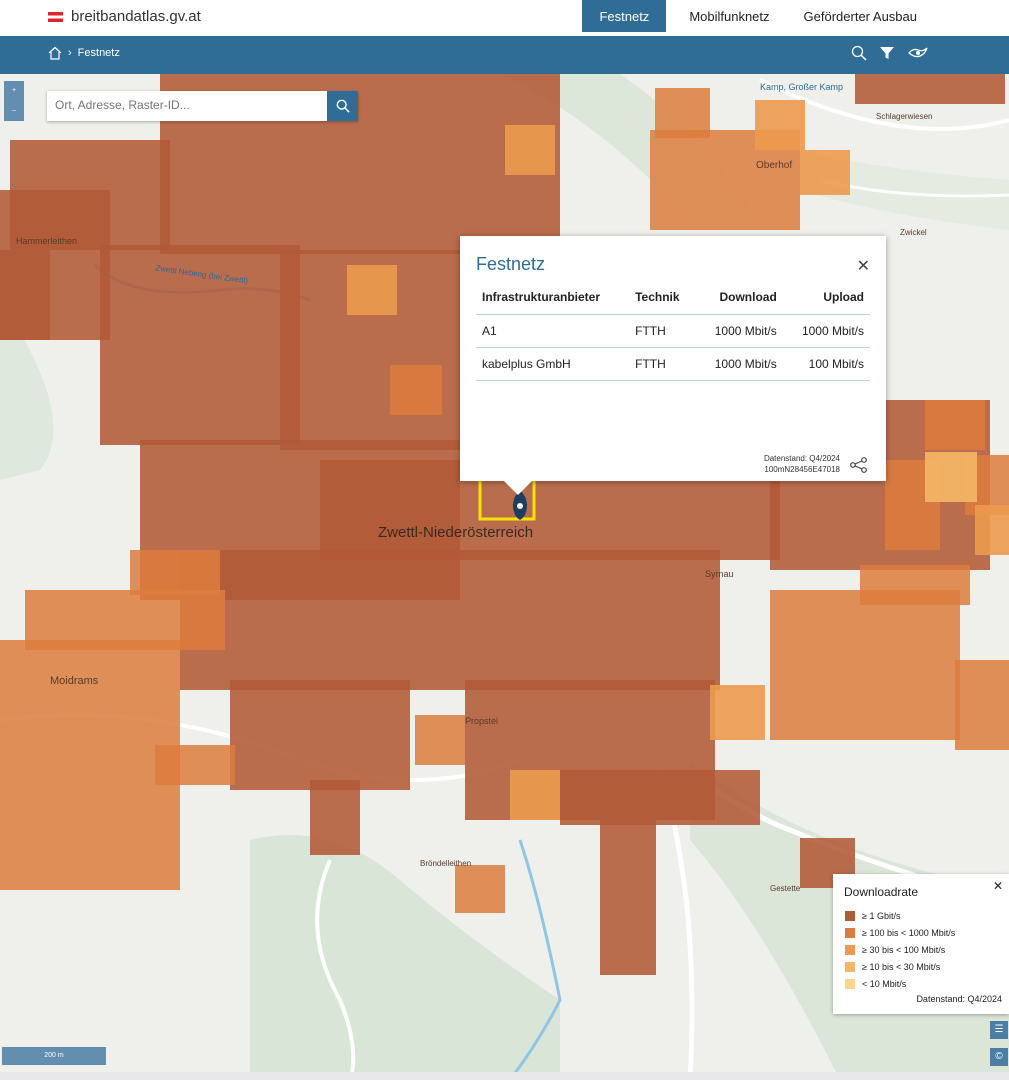 This screenshot has height=1080, width=1009. I want to click on nav-gefoerderter-ausbau: Geförderter Ausbau, so click(860, 16).